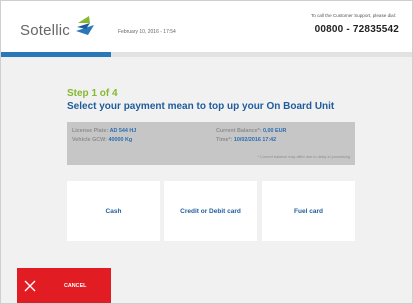 This screenshot has width=413, height=304. I want to click on license-plate-label: License Plate:, so click(91, 131).